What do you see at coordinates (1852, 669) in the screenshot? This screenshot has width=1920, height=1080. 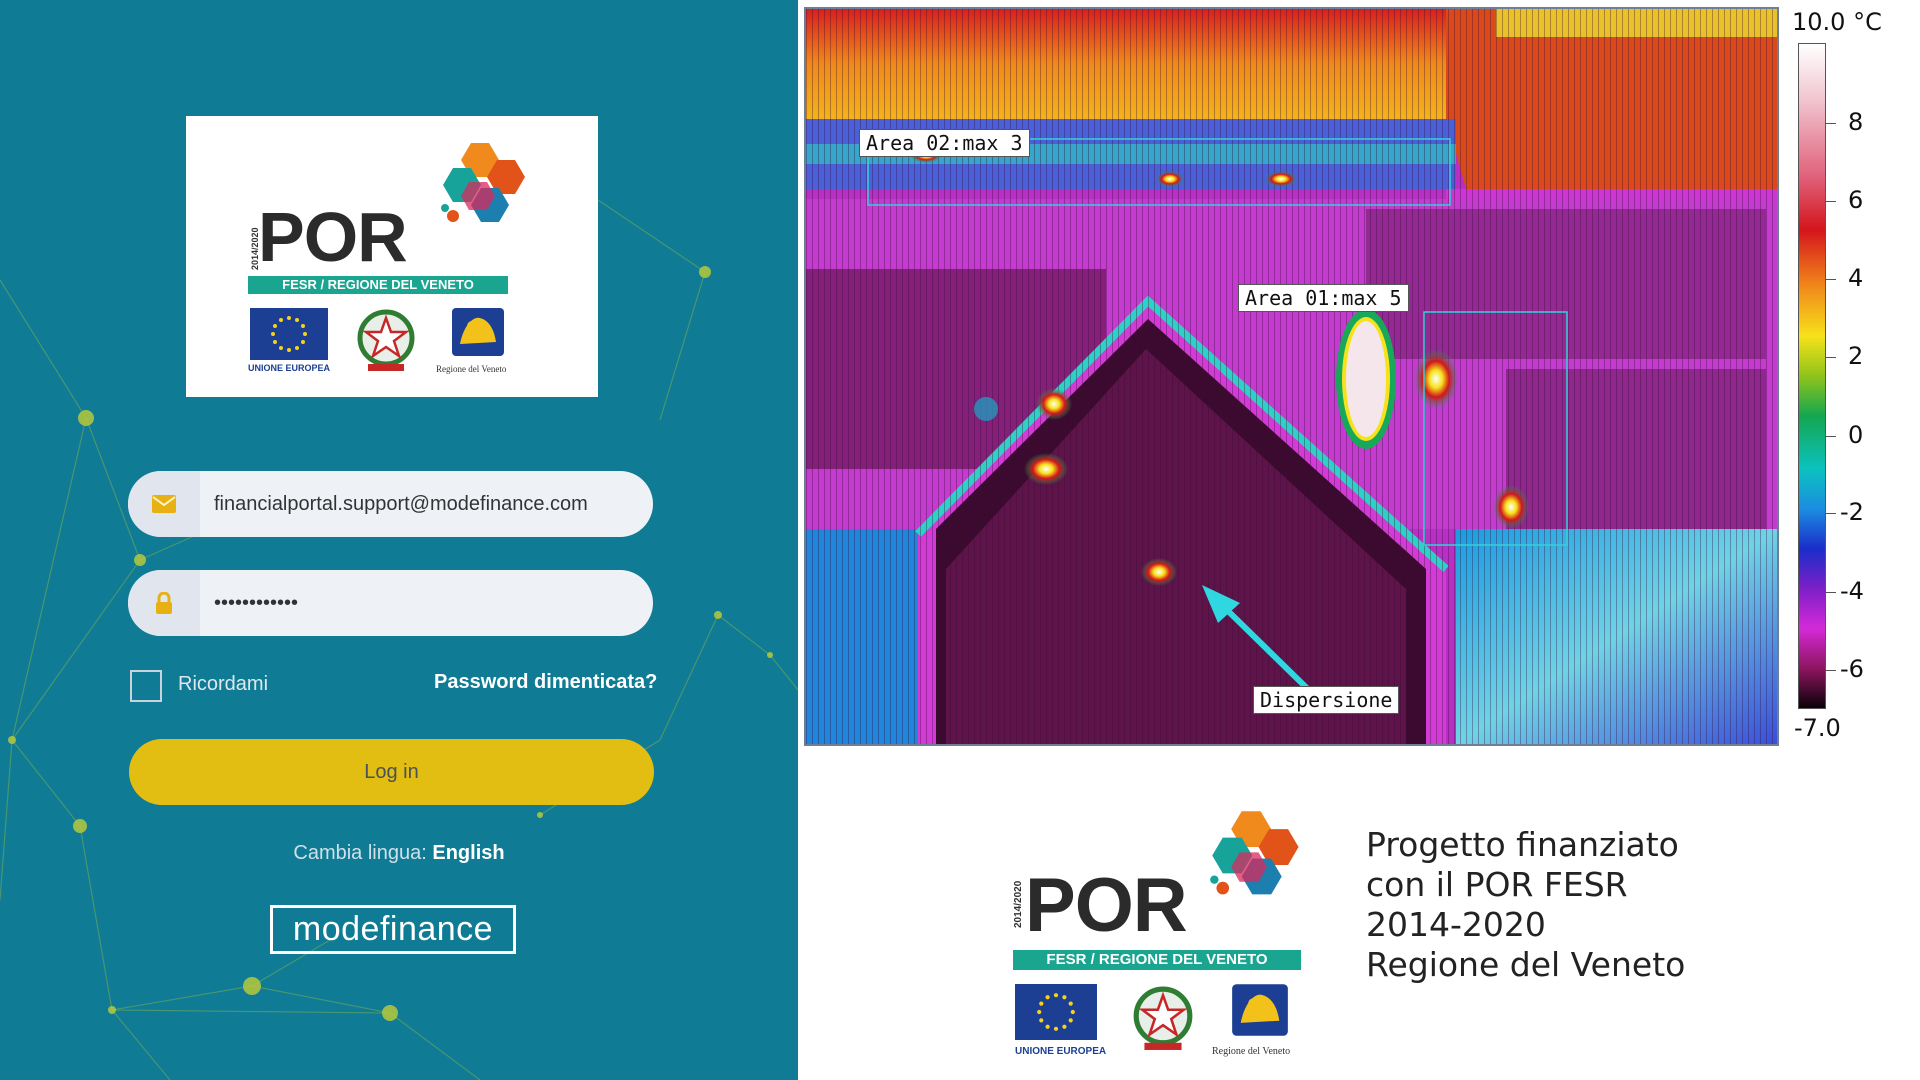 I see `scale-tick-label: -6` at bounding box center [1852, 669].